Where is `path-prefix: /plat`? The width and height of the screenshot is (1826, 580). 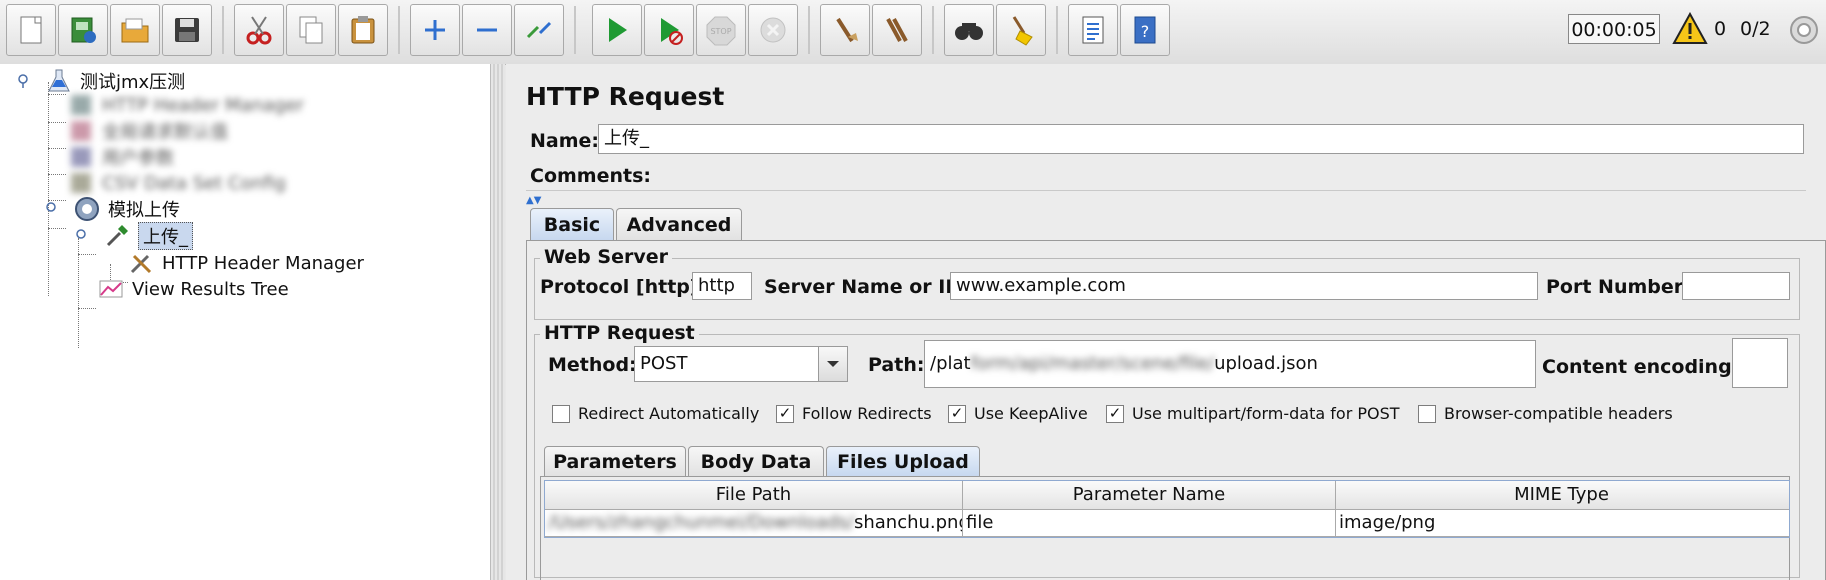 path-prefix: /plat is located at coordinates (950, 363).